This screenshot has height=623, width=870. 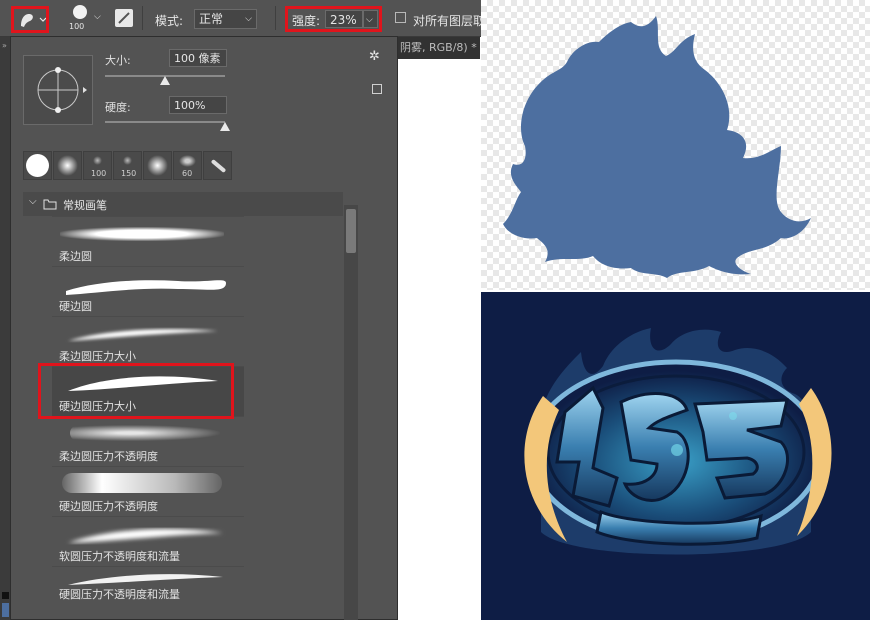 I want to click on recent-brushes-row: 100 150 60, so click(x=133, y=166).